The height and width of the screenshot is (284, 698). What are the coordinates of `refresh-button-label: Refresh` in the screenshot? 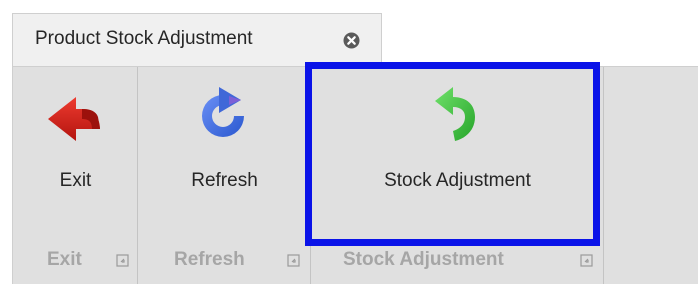 It's located at (224, 180).